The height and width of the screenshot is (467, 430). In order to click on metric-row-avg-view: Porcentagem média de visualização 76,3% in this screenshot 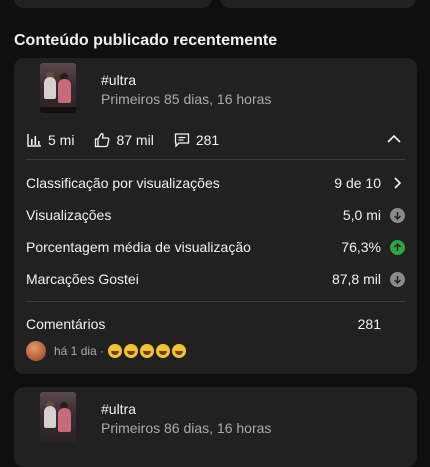, I will do `click(215, 247)`.